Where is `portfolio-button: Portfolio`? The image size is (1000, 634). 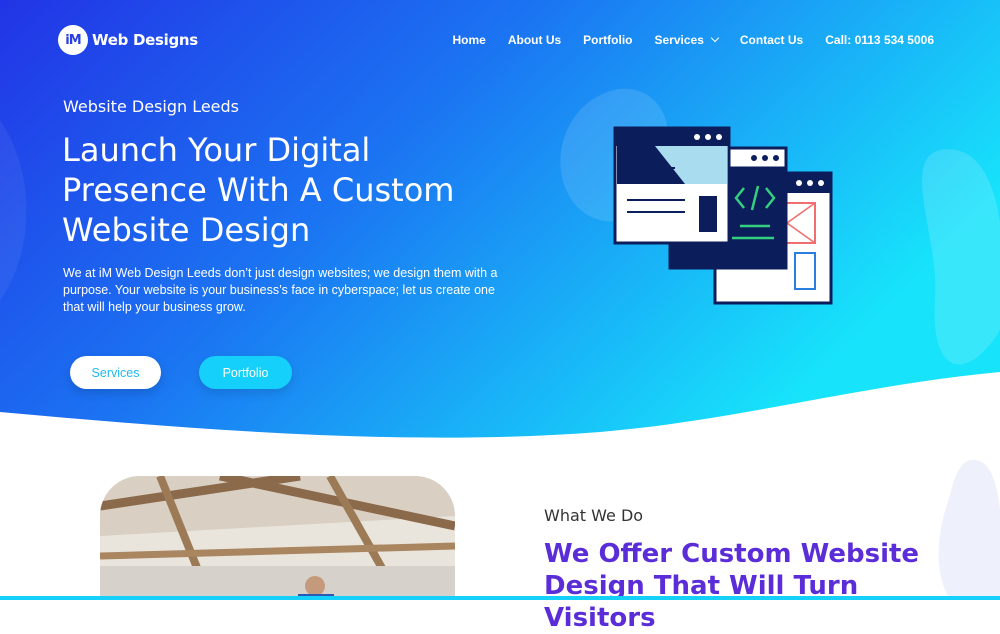 portfolio-button: Portfolio is located at coordinates (245, 372).